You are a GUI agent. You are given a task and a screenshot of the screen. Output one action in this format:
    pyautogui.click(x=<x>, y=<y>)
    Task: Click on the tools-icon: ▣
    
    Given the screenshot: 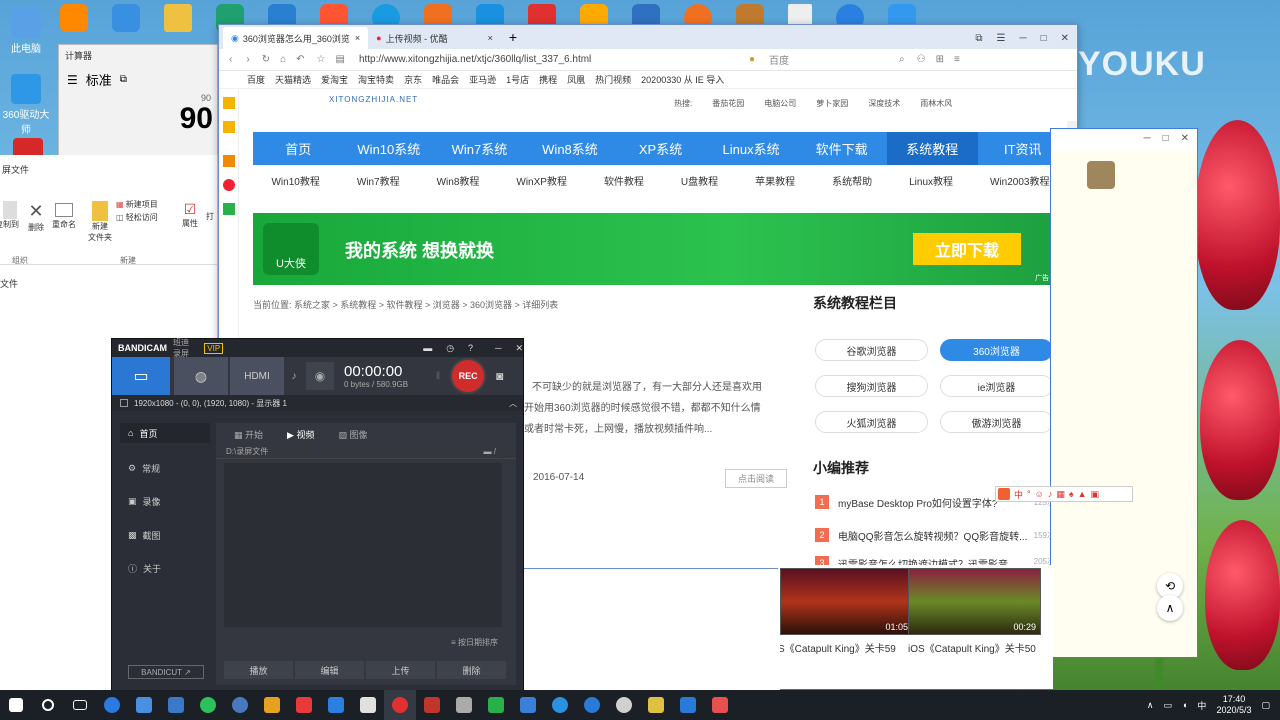 What is the action you would take?
    pyautogui.click(x=1095, y=494)
    